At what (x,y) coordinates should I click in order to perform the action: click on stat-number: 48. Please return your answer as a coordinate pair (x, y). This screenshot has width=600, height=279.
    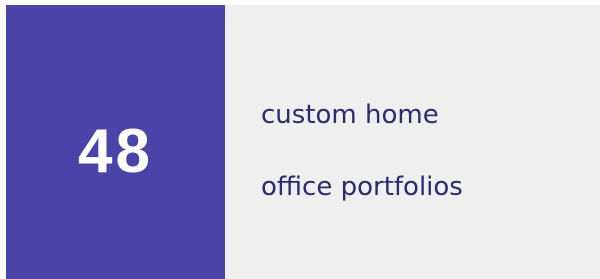
    Looking at the image, I should click on (115, 151).